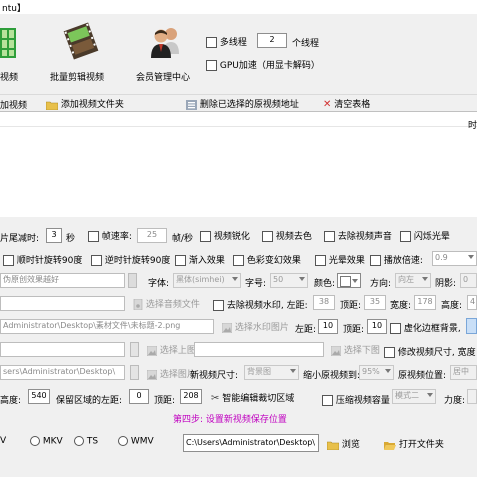 Image resolution: width=477 pixels, height=477 pixels. I want to click on sharpen-checkbox: 视频锐化, so click(225, 235).